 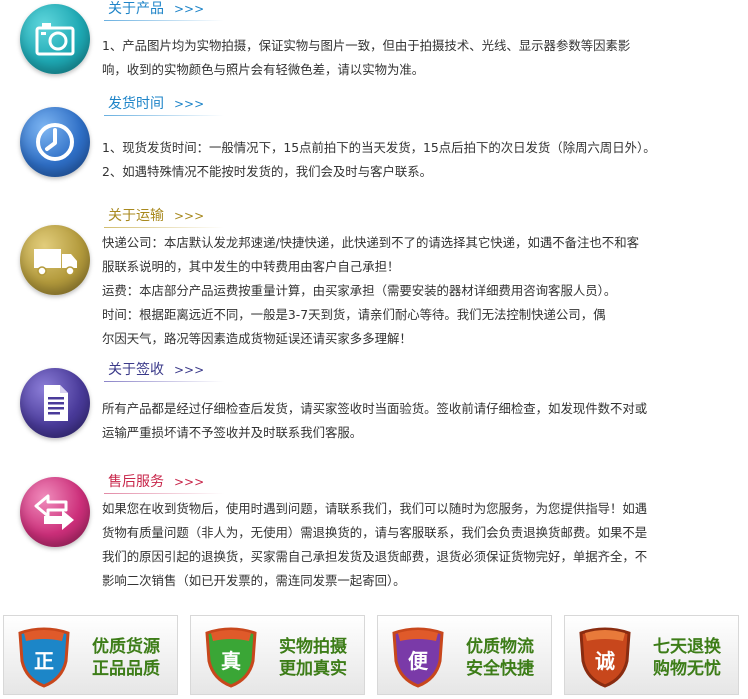 I want to click on shield-icon: 诚, so click(x=605, y=656).